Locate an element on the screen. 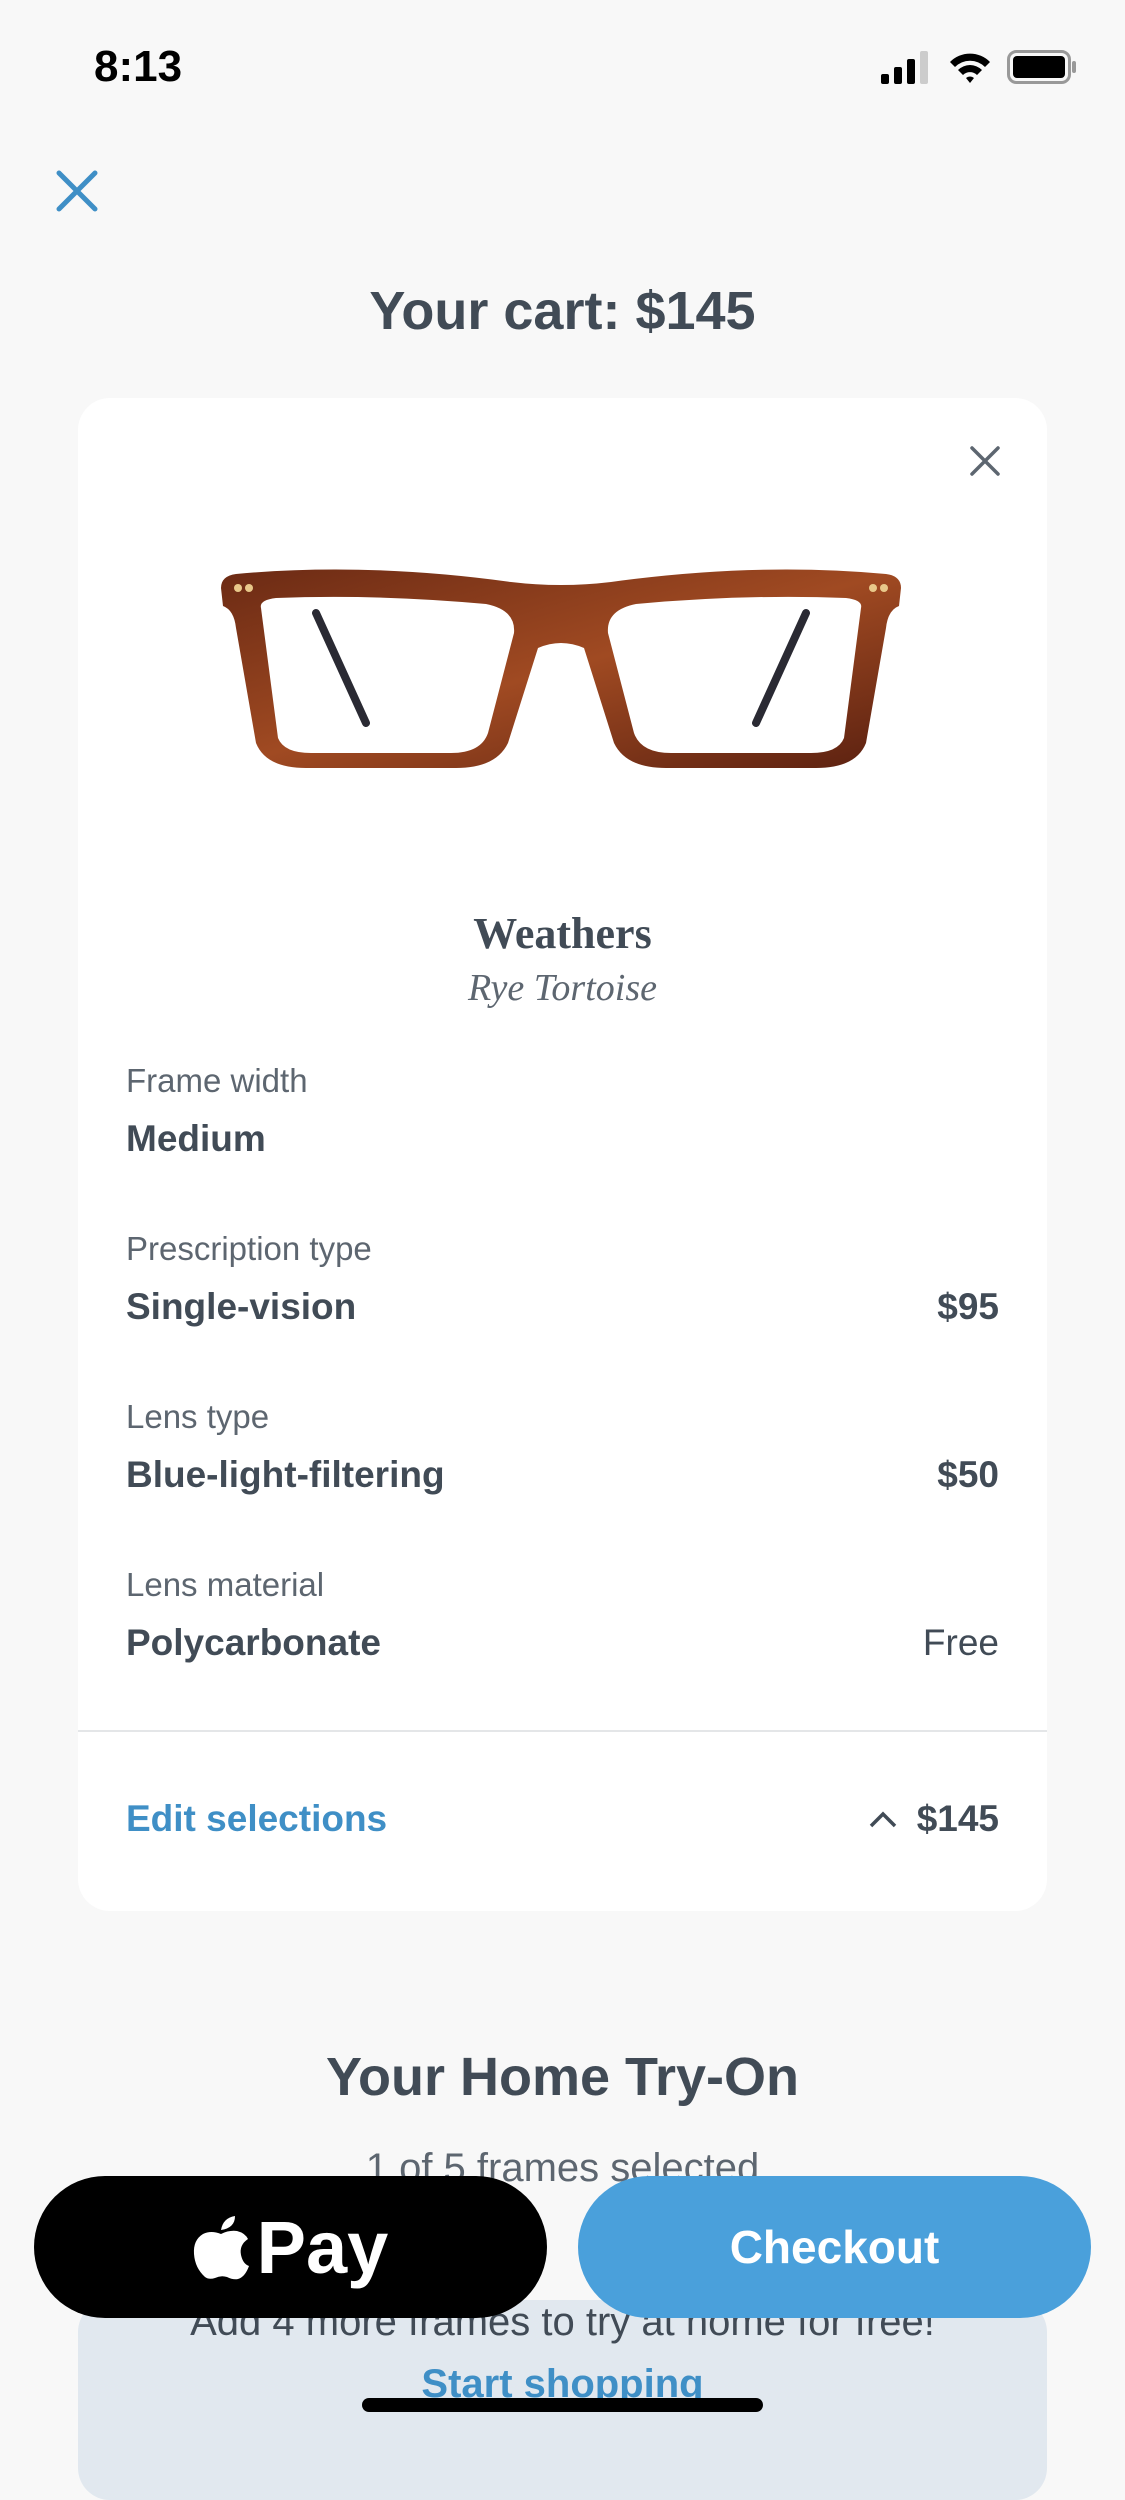 The height and width of the screenshot is (2500, 1125). option-row: Lens material Polycarbonate Free is located at coordinates (562, 1615).